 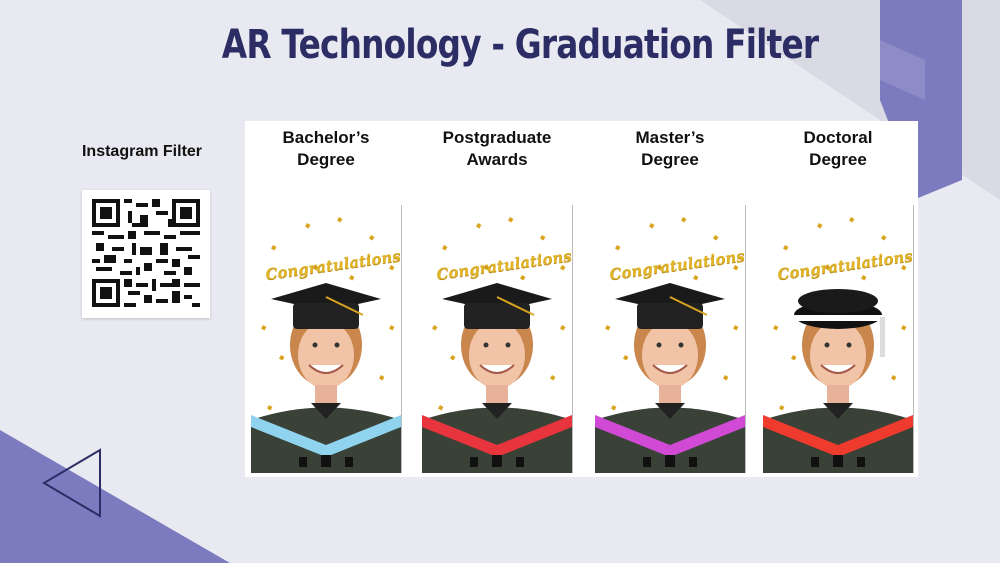 I want to click on filter-column-4: Doctoral Degree Congratulations!, so click(x=838, y=299).